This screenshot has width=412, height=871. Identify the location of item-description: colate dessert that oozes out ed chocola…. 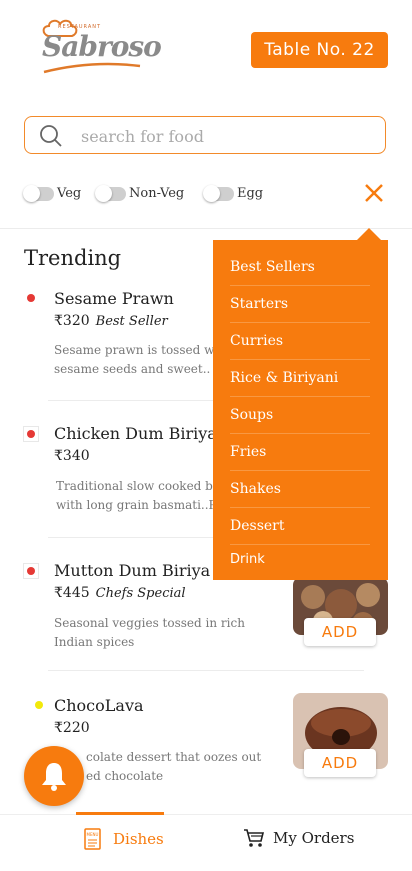
(206, 767).